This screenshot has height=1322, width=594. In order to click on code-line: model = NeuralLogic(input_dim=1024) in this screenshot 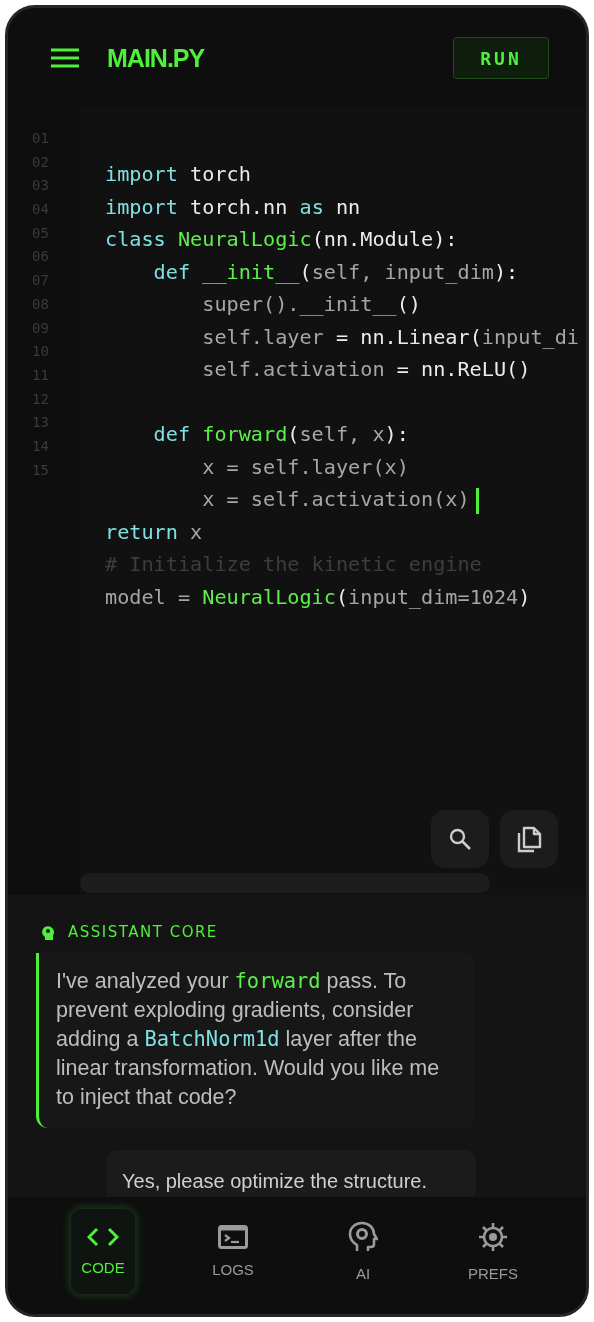, I will do `click(318, 597)`.